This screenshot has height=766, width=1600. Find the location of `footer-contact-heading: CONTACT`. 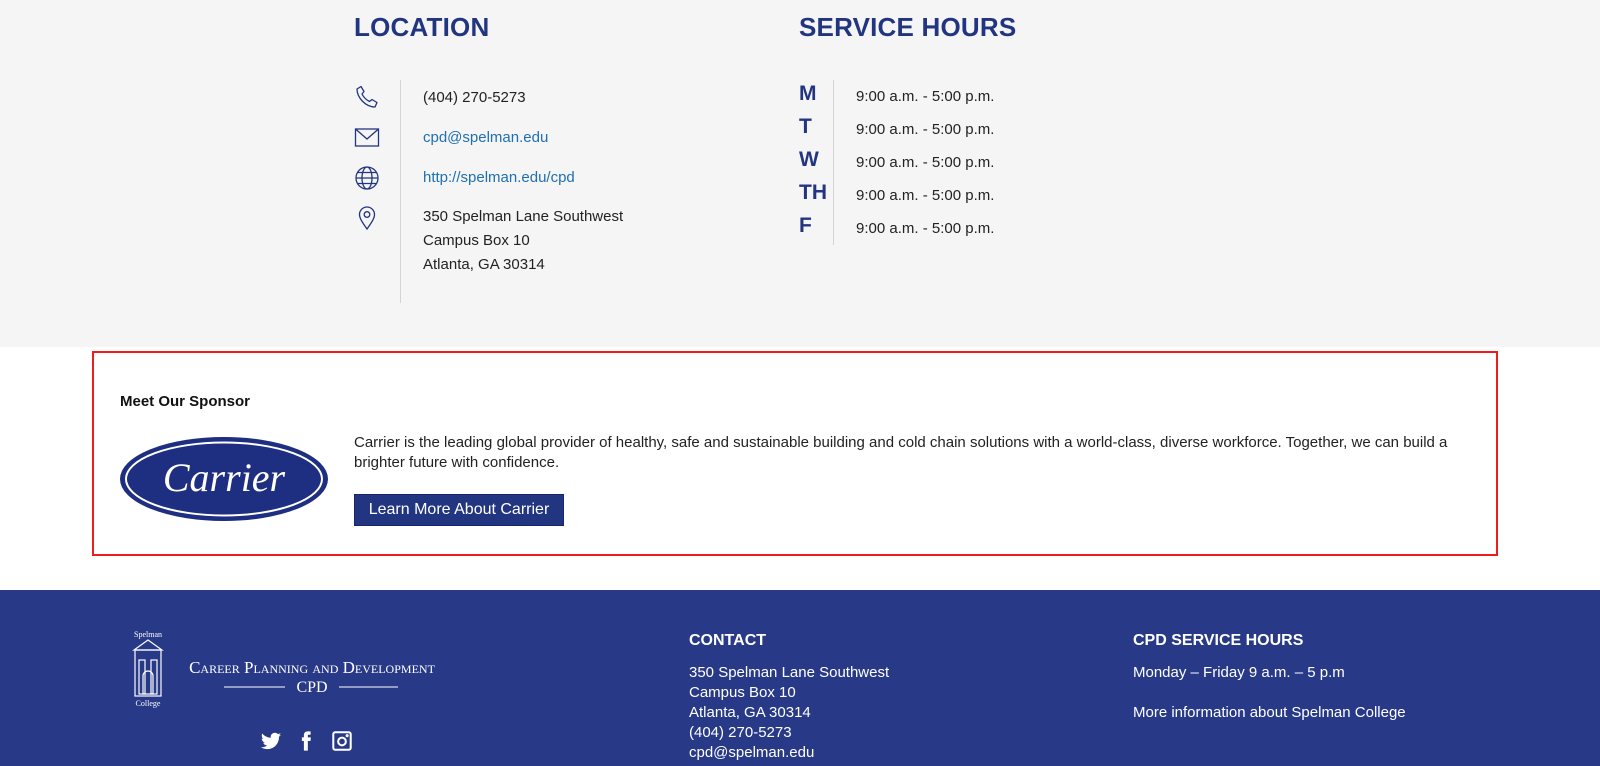

footer-contact-heading: CONTACT is located at coordinates (728, 640).